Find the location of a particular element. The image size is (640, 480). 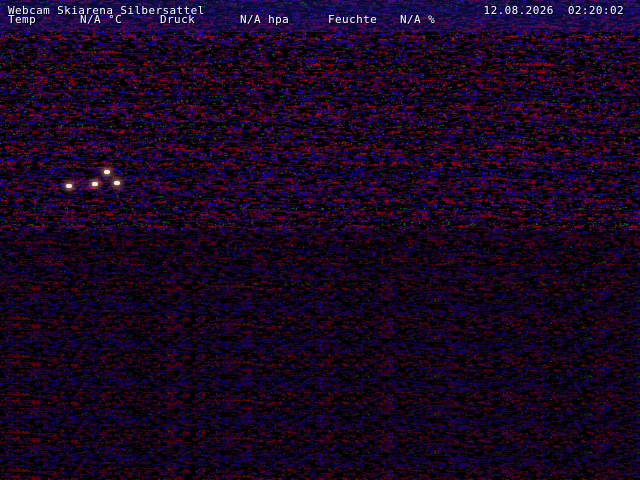

temperature-label: Temp is located at coordinates (22, 19).